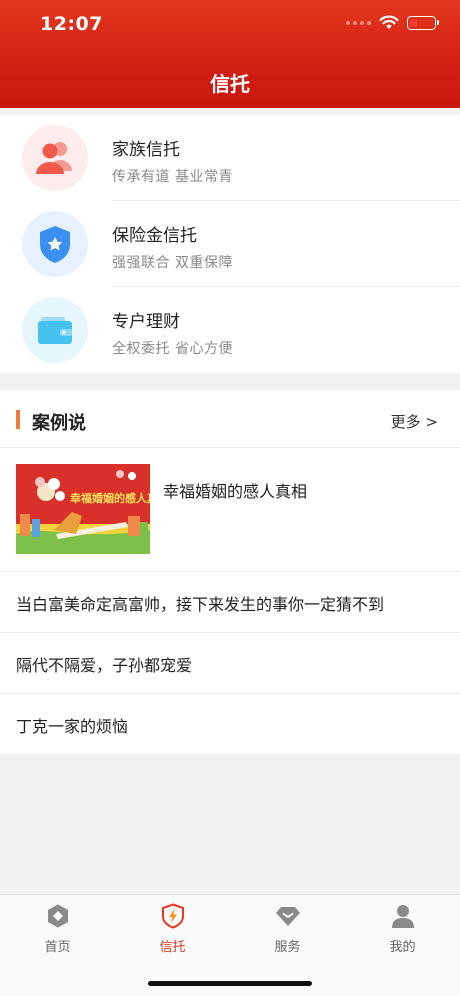 This screenshot has width=460, height=996. Describe the element at coordinates (57, 916) in the screenshot. I see `home-hexagon-icon` at that location.